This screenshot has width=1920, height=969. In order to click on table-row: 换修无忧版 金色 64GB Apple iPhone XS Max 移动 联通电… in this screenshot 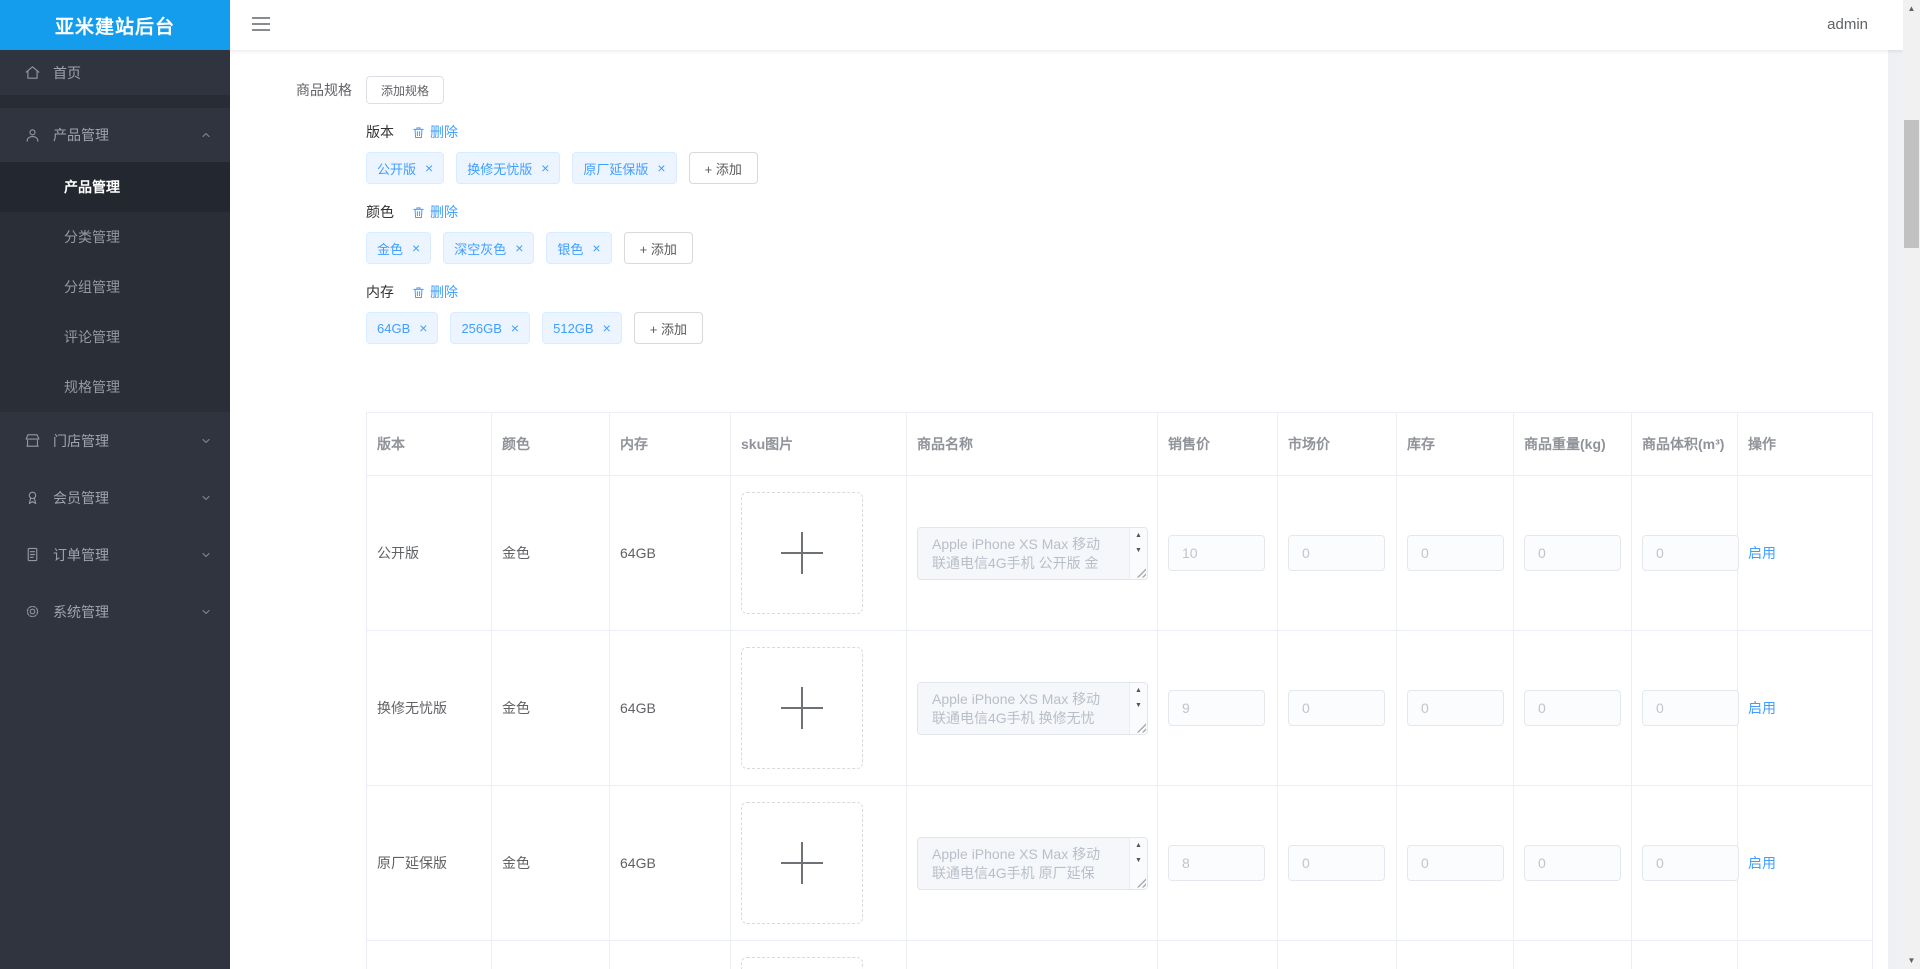, I will do `click(1119, 708)`.